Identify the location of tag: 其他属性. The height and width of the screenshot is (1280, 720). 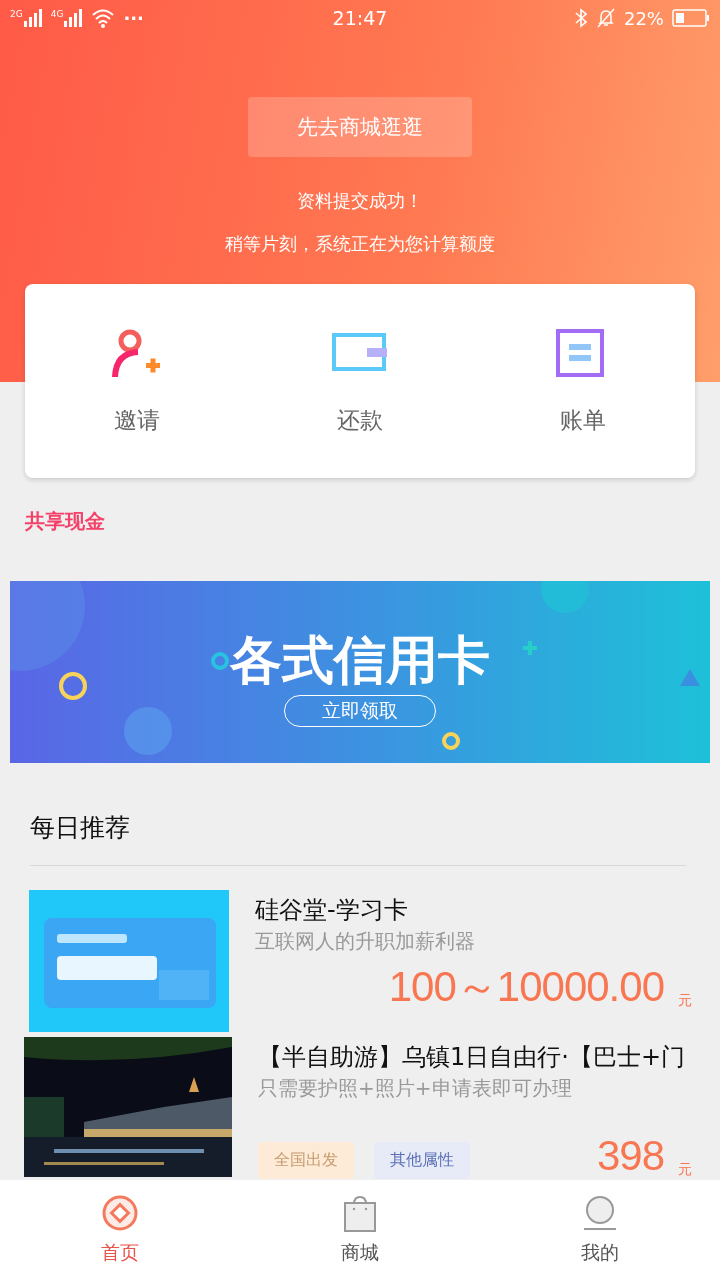
(422, 1160).